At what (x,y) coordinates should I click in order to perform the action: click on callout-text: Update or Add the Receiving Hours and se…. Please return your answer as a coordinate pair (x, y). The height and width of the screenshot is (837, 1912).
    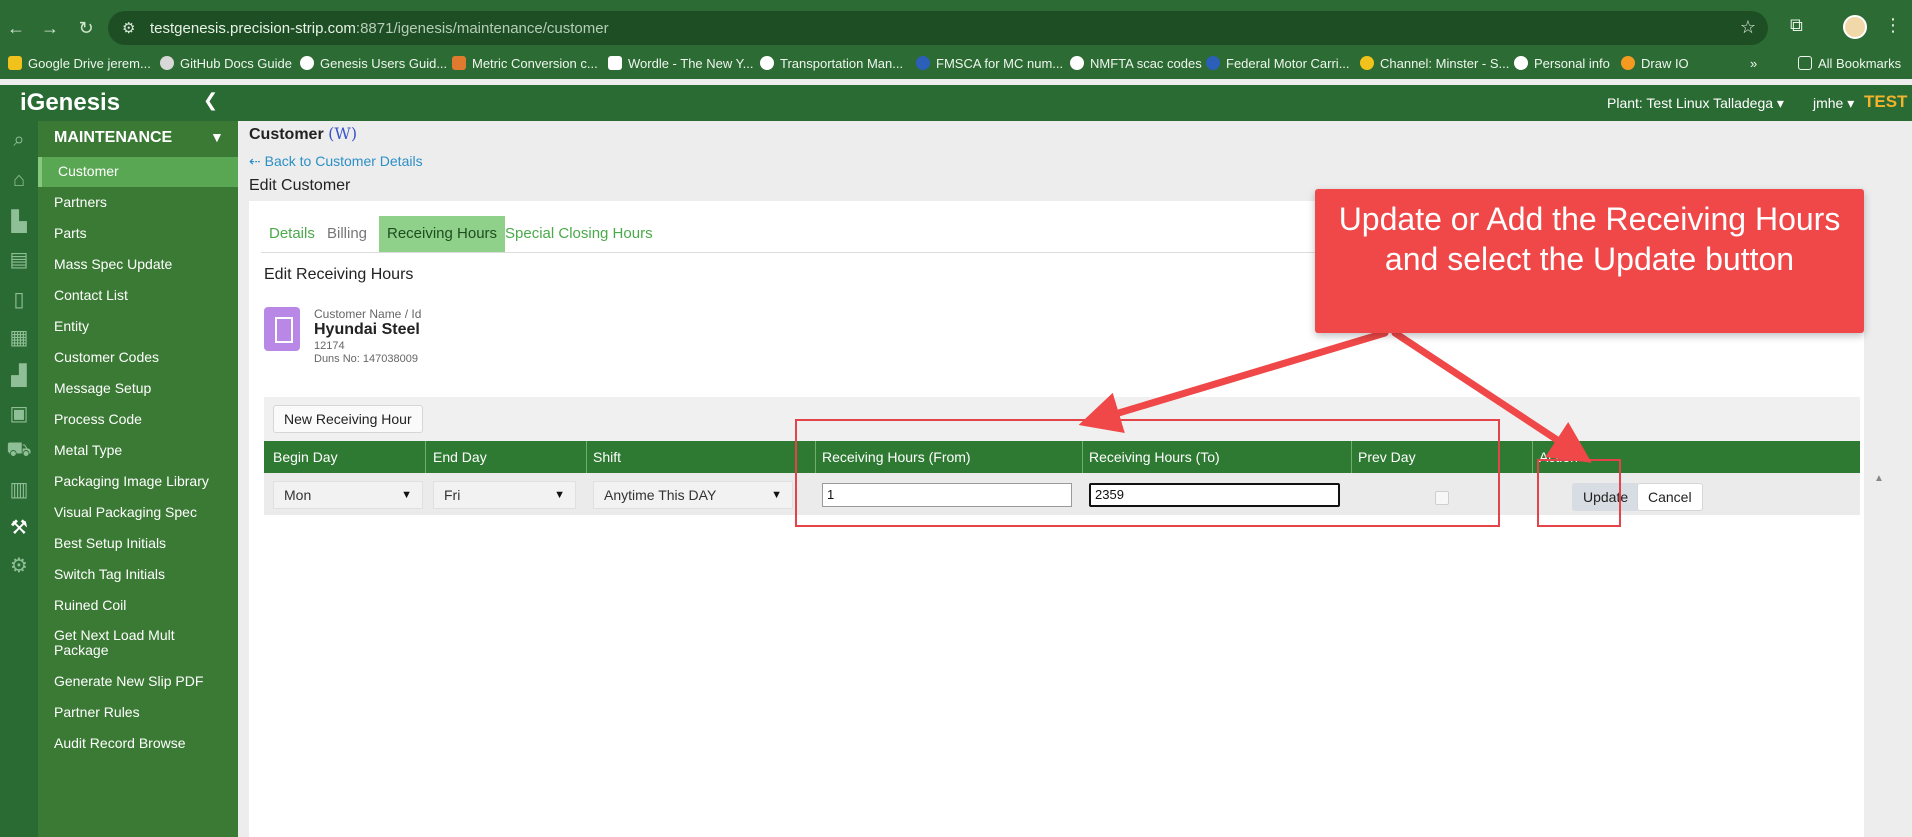
    Looking at the image, I should click on (1589, 239).